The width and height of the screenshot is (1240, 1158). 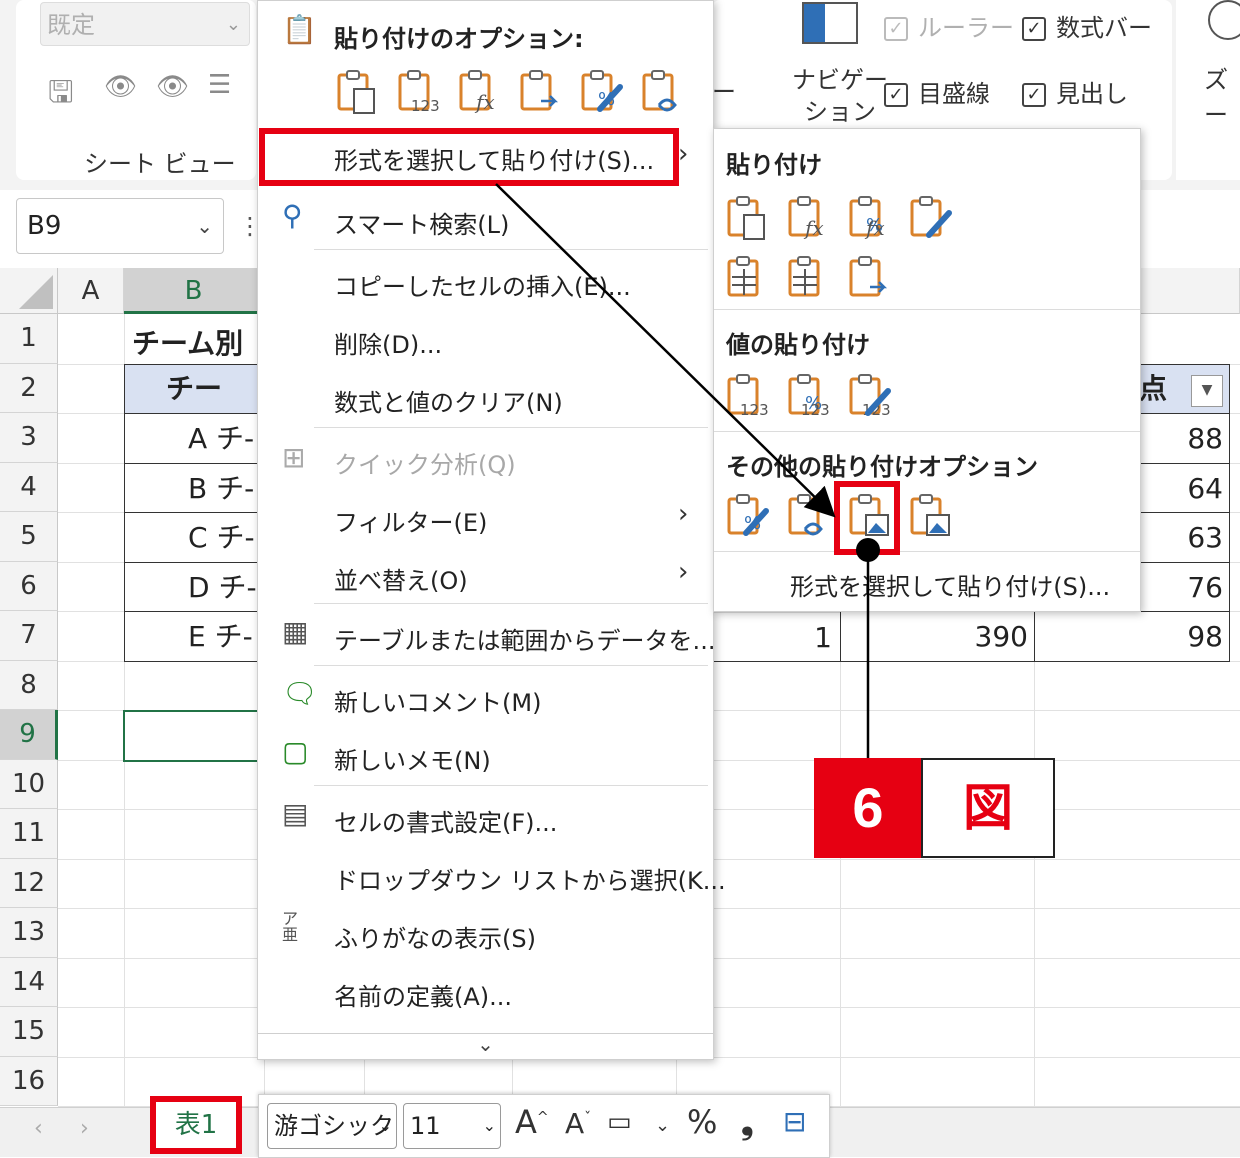 What do you see at coordinates (84, 1128) in the screenshot?
I see `tab-scroll-right-icon: ›` at bounding box center [84, 1128].